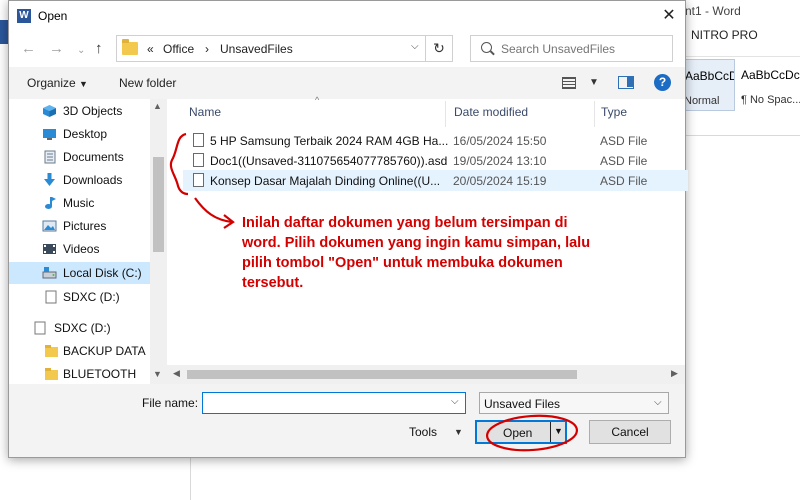 Image resolution: width=800 pixels, height=500 pixels. Describe the element at coordinates (79, 134) in the screenshot. I see `nav-item-desktop: Desktop` at that location.